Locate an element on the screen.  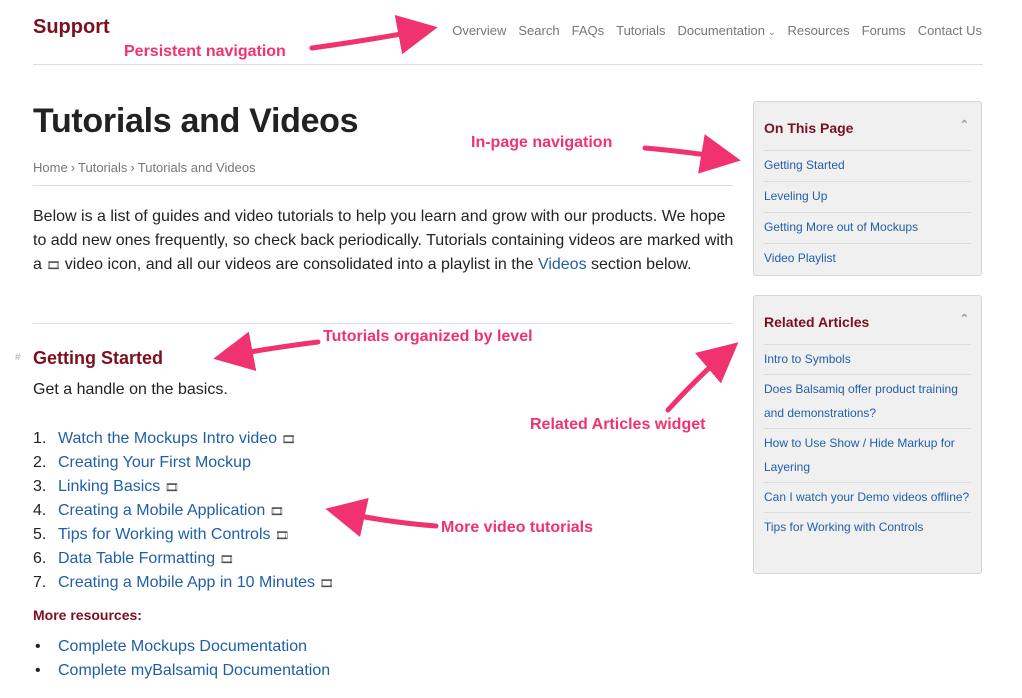
annotation-related-widget: Related Articles widget is located at coordinates (618, 424).